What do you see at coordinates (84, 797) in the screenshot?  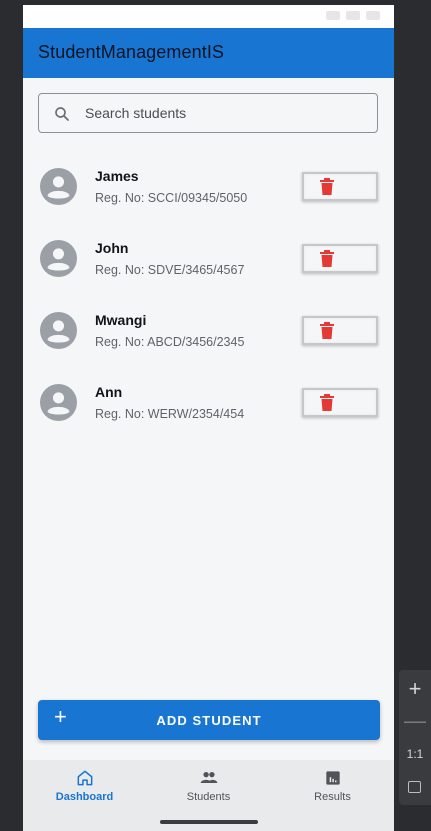 I see `nav-label-dashboard: Dashboard` at bounding box center [84, 797].